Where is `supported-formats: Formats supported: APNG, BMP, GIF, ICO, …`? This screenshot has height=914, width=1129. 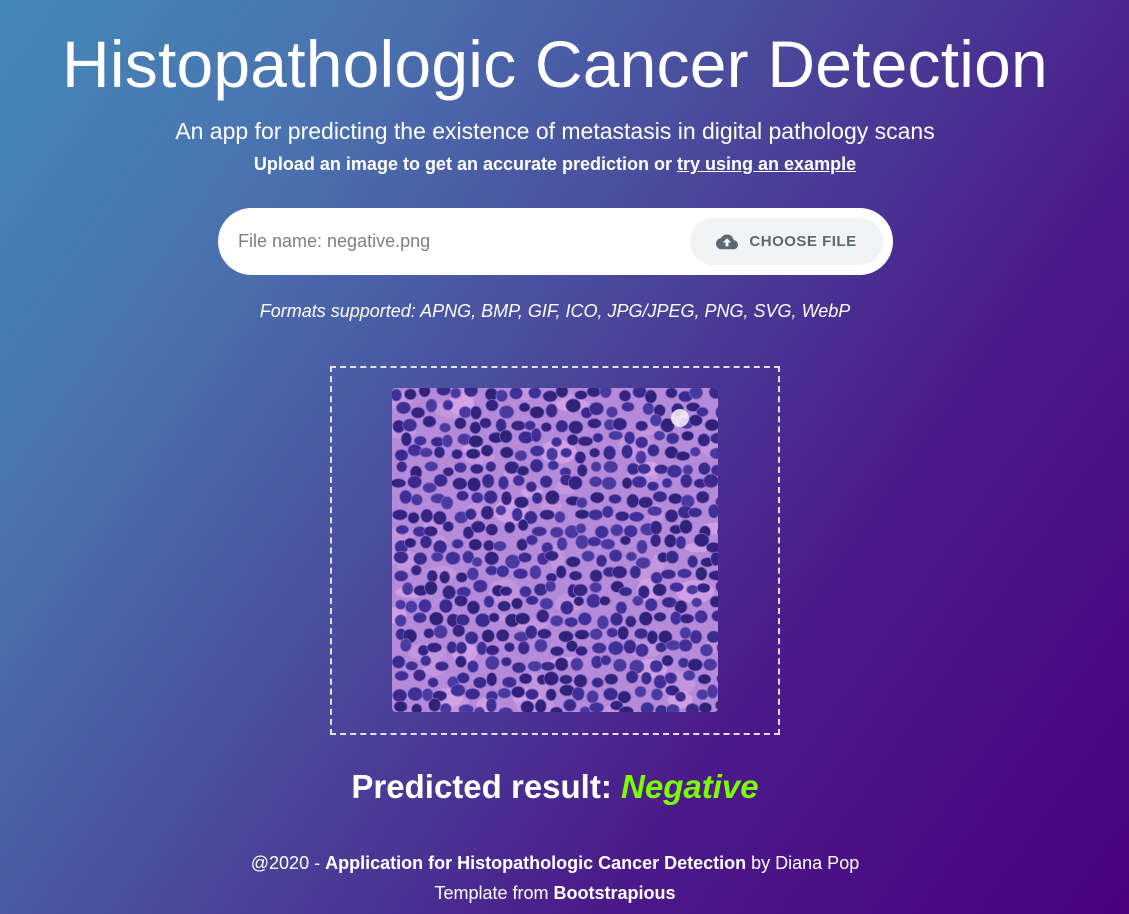 supported-formats: Formats supported: APNG, BMP, GIF, ICO, … is located at coordinates (555, 311).